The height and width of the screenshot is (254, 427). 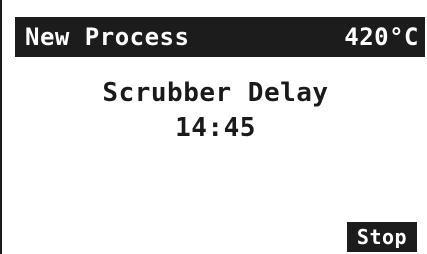 I want to click on stop-button: Stop, so click(x=382, y=237).